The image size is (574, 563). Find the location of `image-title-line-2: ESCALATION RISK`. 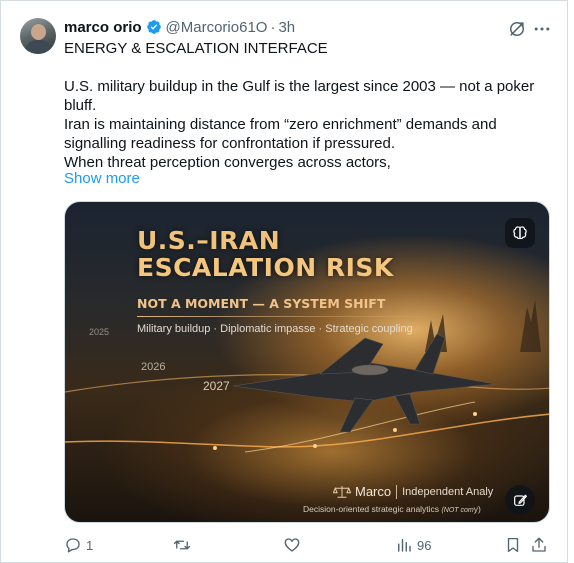

image-title-line-2: ESCALATION RISK is located at coordinates (265, 267).